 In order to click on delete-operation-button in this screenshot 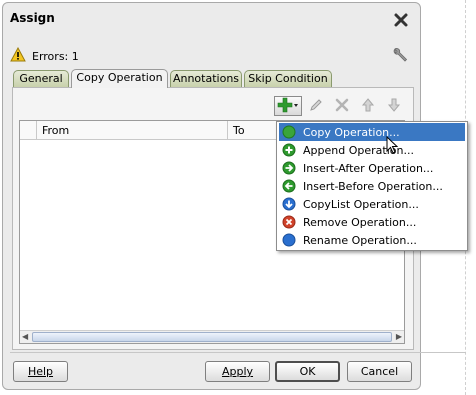, I will do `click(342, 106)`.